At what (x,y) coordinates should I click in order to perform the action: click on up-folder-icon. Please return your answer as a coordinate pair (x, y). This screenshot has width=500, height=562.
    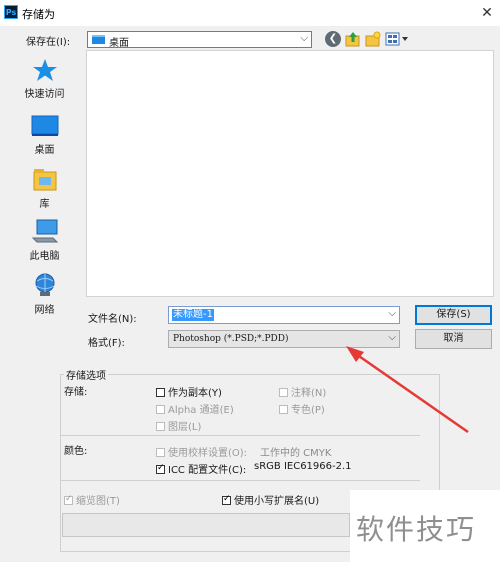
    Looking at the image, I should click on (353, 39).